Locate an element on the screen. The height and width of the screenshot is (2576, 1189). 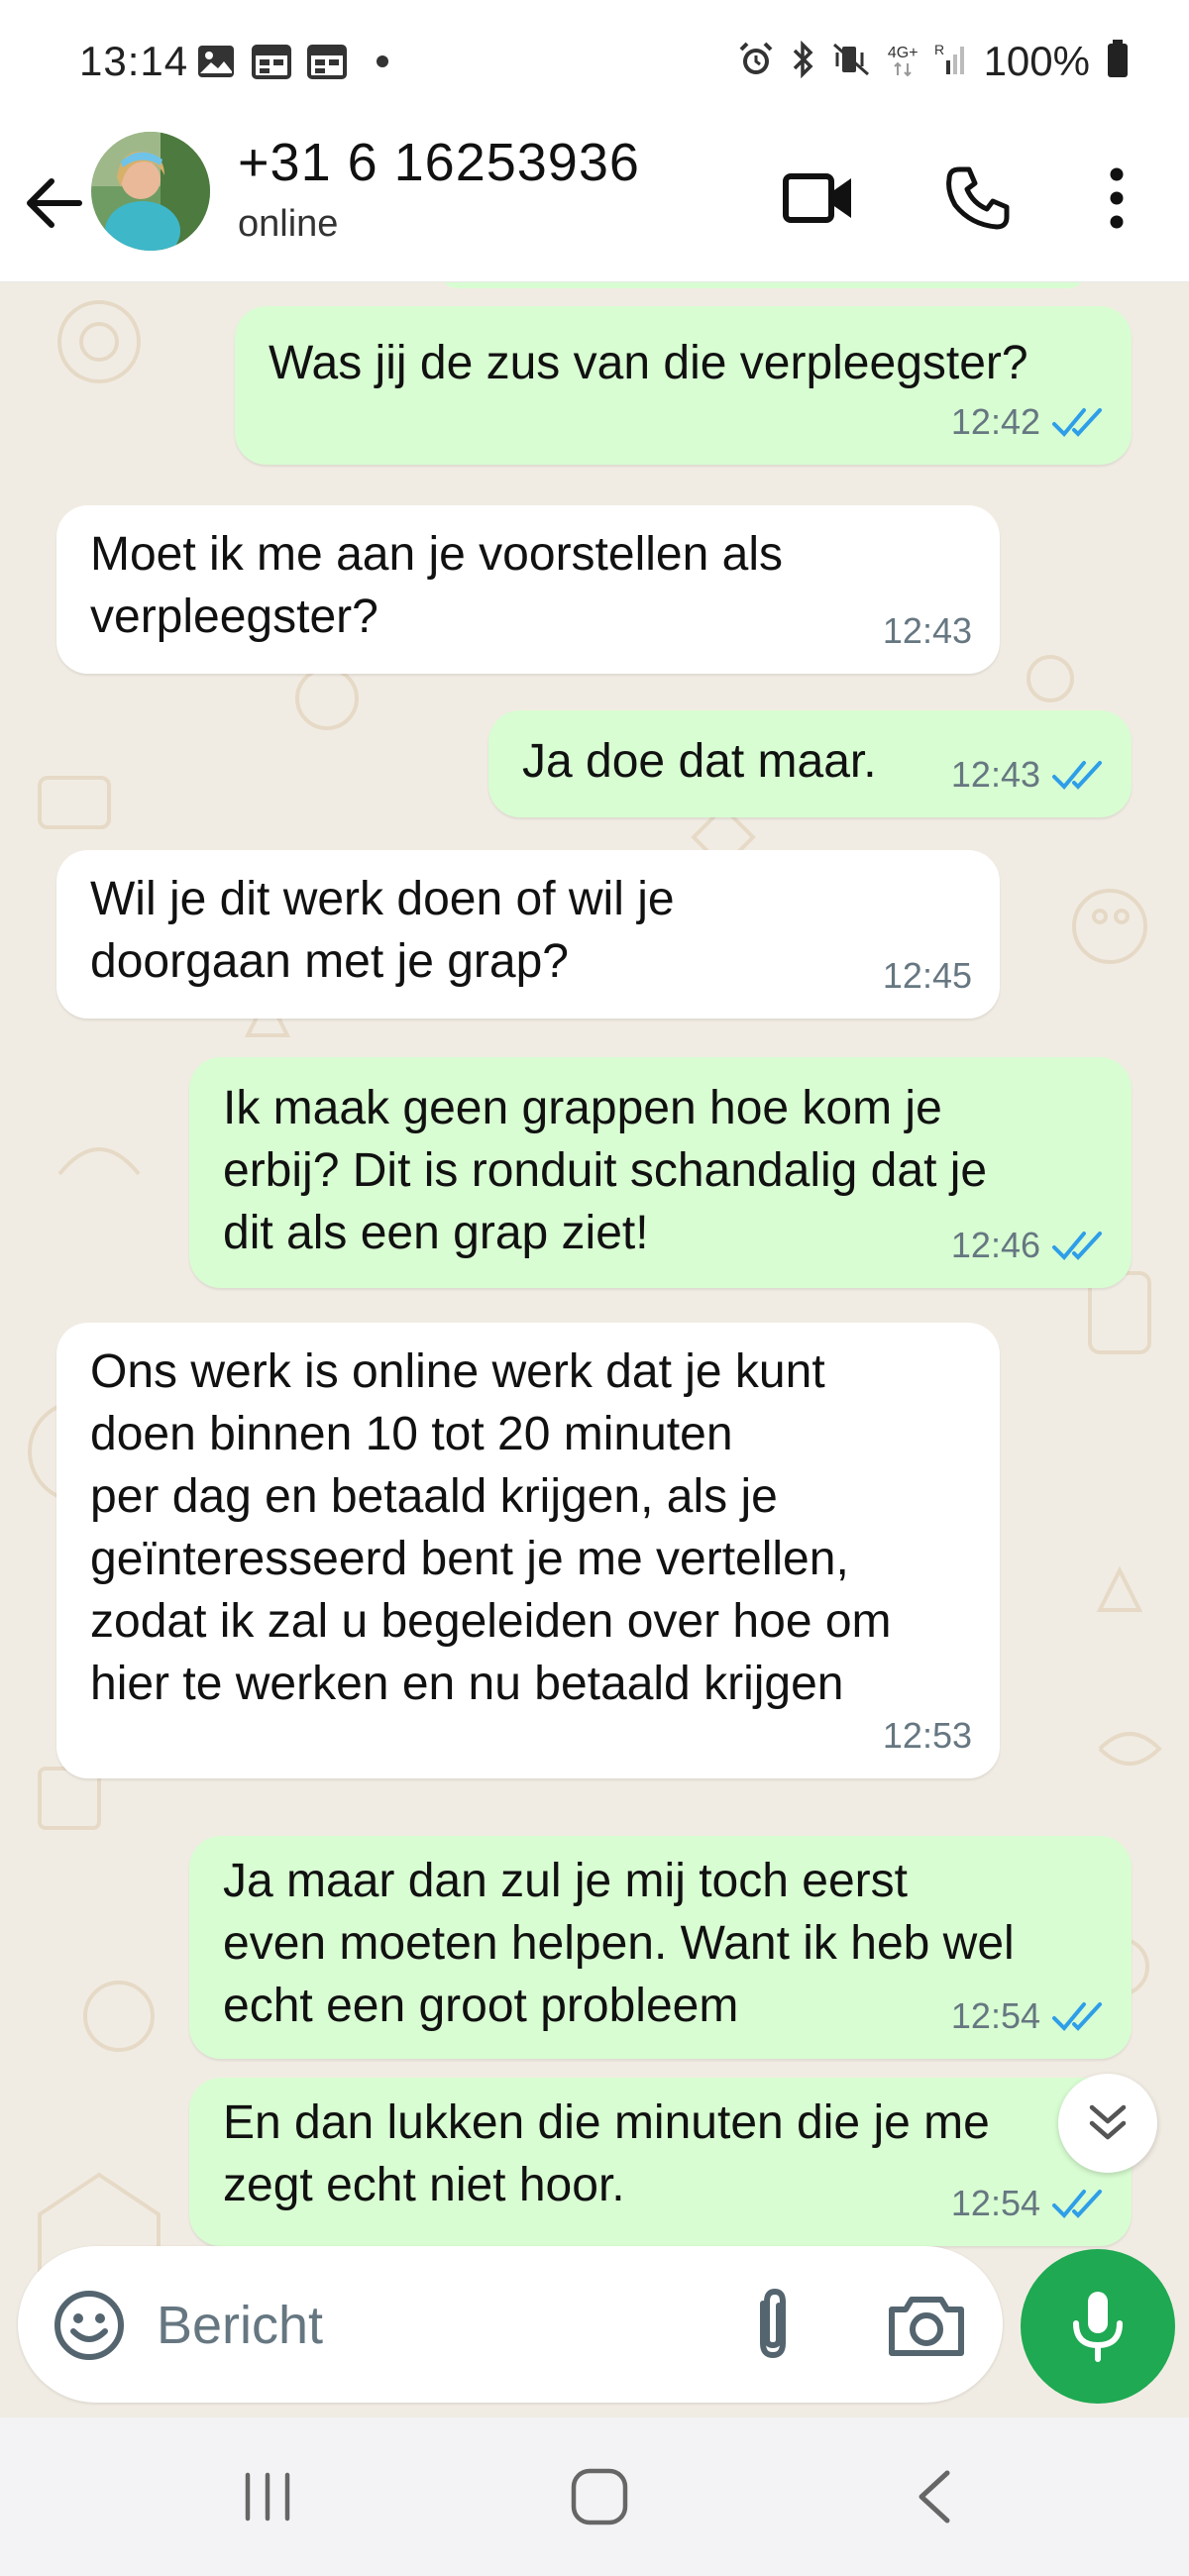
home-button is located at coordinates (599, 2496).